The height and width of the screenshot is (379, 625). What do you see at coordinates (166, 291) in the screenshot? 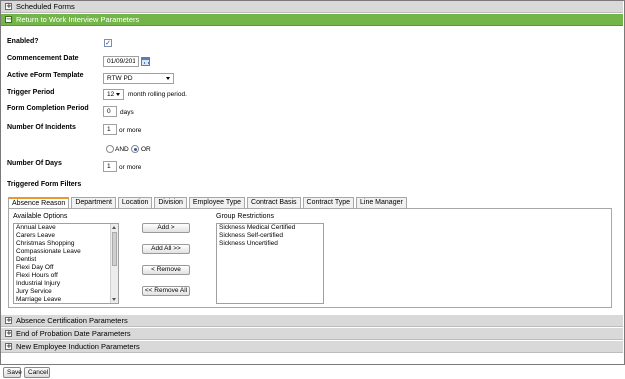
I see `remove-all-button: << Remove All` at bounding box center [166, 291].